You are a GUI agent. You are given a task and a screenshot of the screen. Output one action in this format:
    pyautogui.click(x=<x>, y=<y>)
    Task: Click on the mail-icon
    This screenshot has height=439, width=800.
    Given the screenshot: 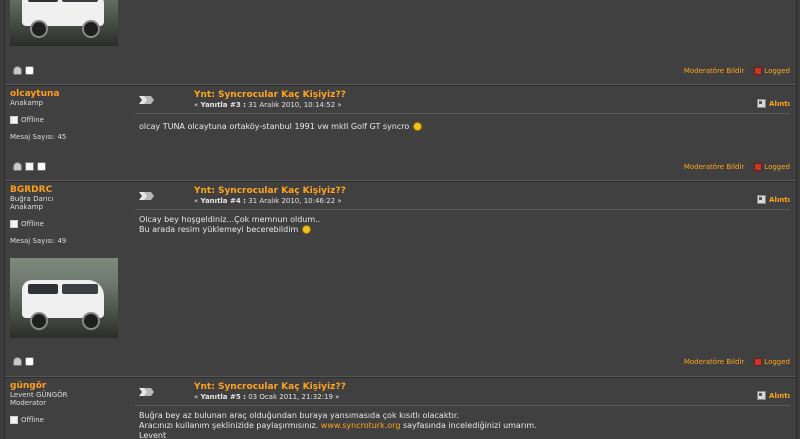 What is the action you would take?
    pyautogui.click(x=29, y=166)
    